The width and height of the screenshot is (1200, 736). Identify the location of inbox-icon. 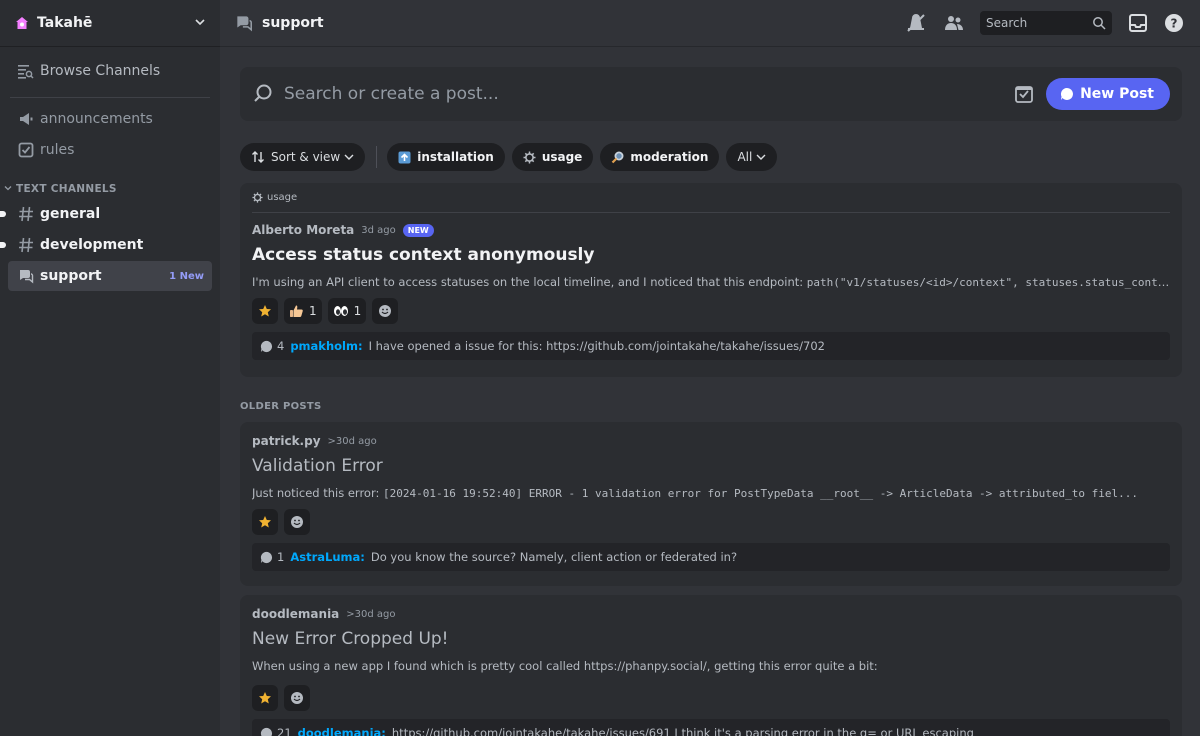
(1138, 23).